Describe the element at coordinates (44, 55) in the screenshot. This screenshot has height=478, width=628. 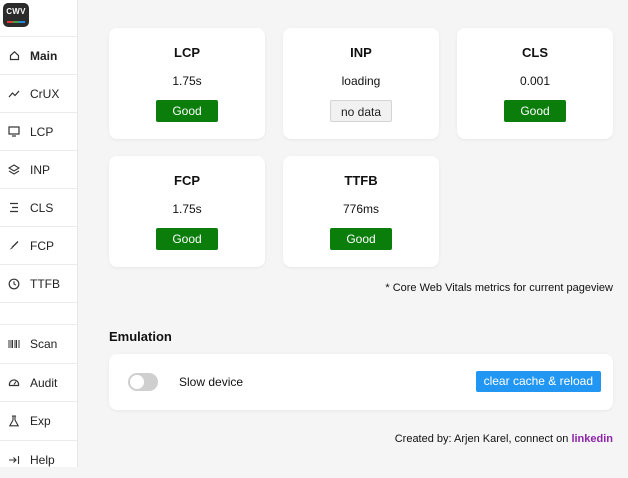
I see `sidebar-item-label: Main` at that location.